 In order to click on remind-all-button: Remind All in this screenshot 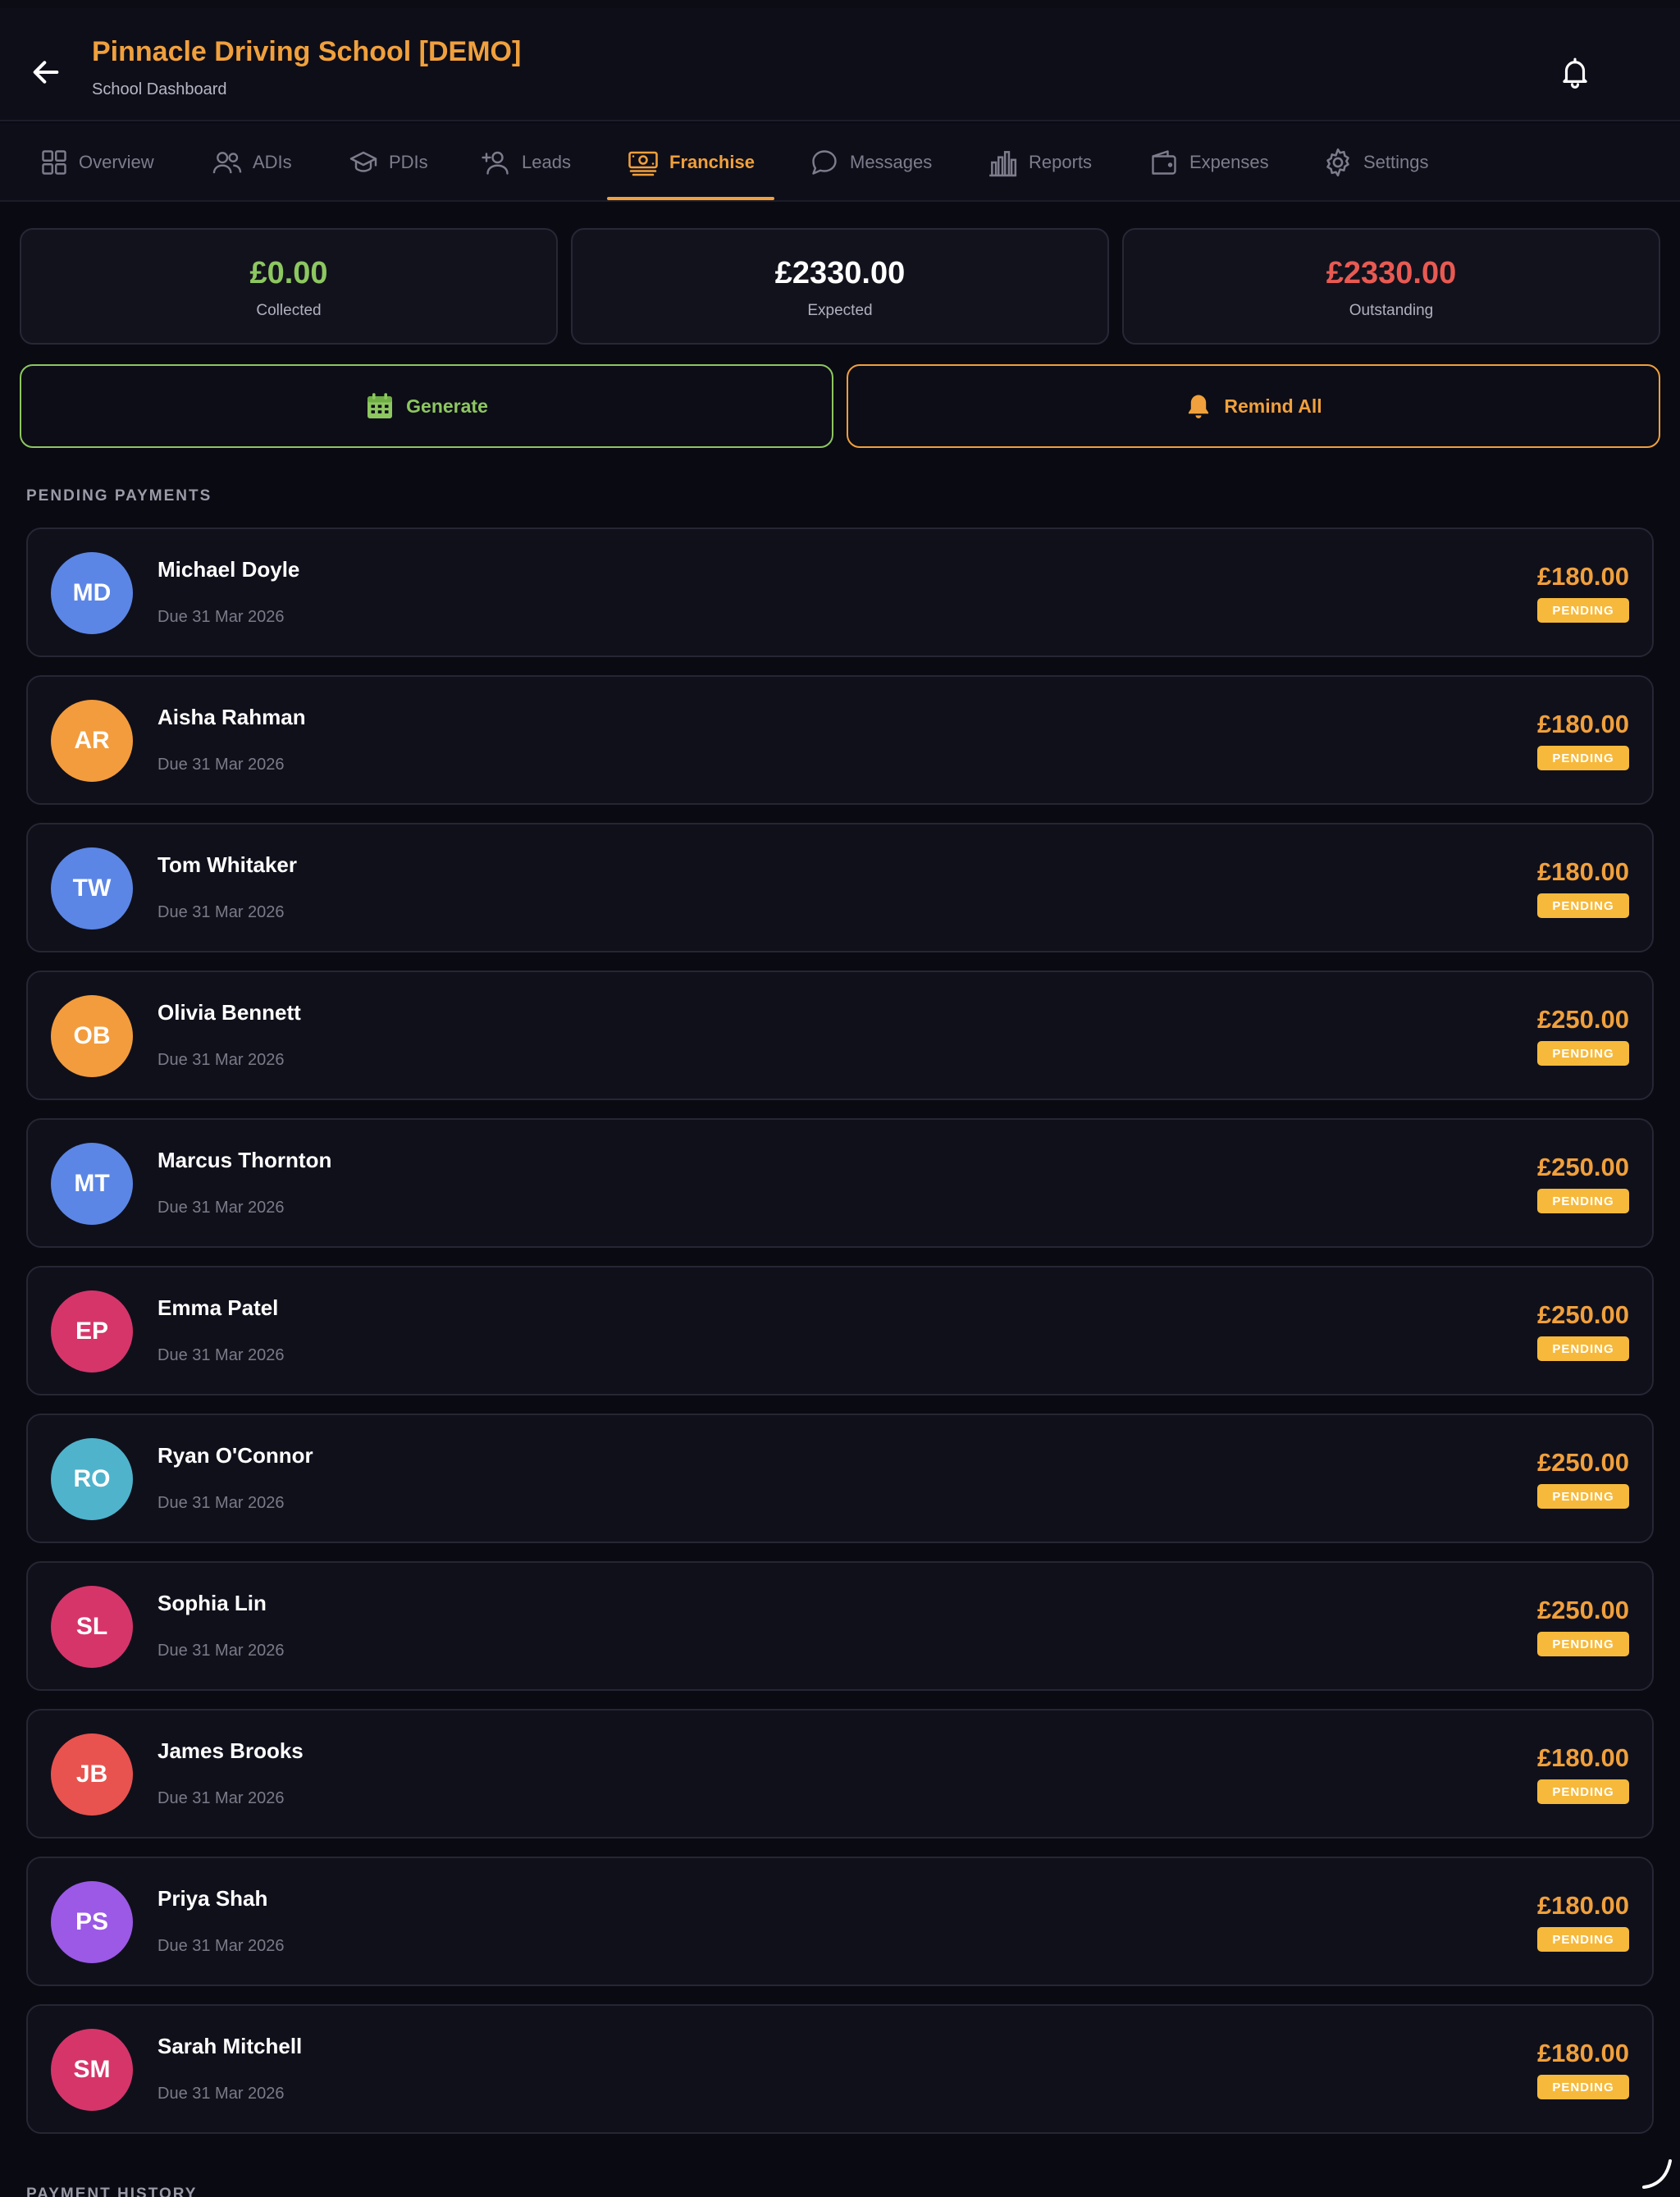, I will do `click(1253, 406)`.